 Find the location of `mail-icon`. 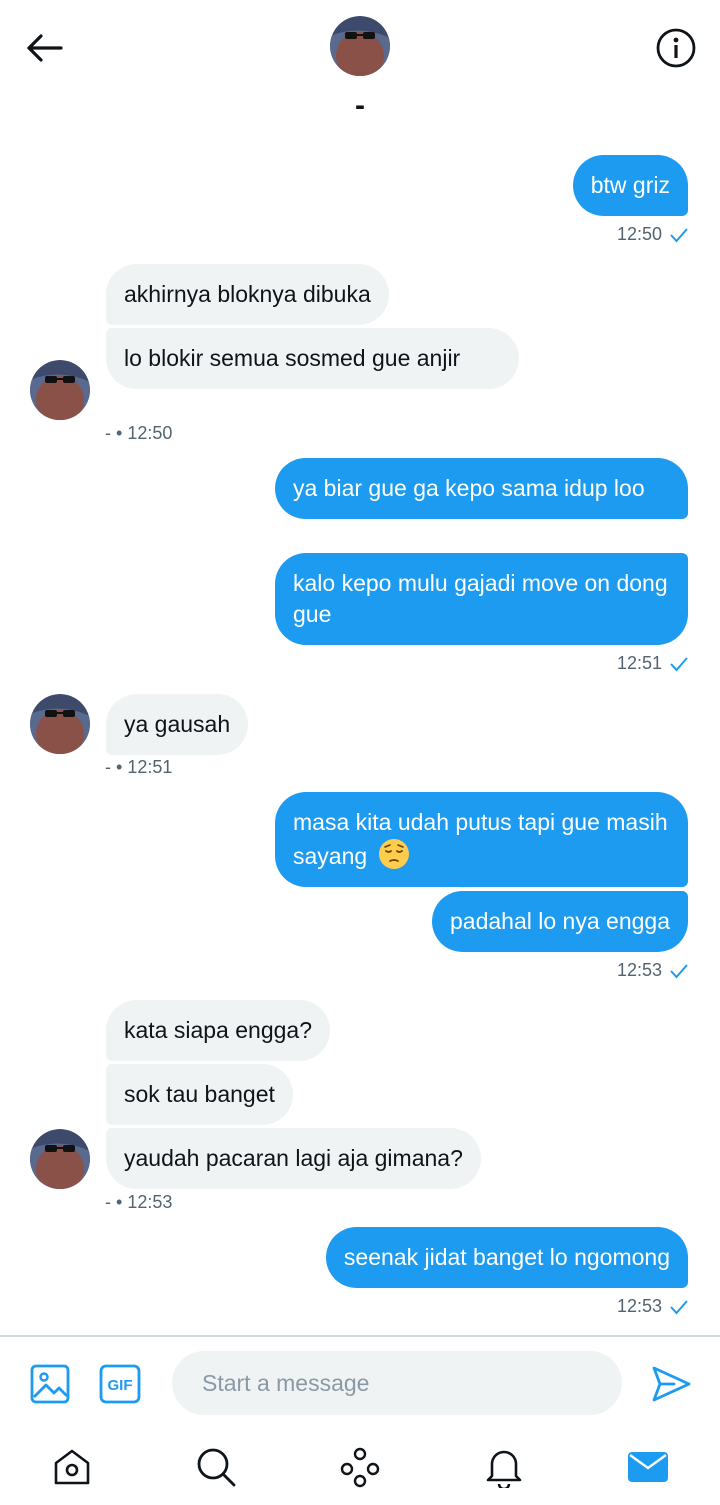

mail-icon is located at coordinates (648, 1467).